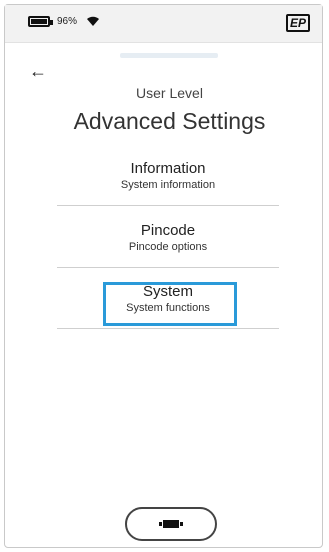  I want to click on drag-handle, so click(169, 55).